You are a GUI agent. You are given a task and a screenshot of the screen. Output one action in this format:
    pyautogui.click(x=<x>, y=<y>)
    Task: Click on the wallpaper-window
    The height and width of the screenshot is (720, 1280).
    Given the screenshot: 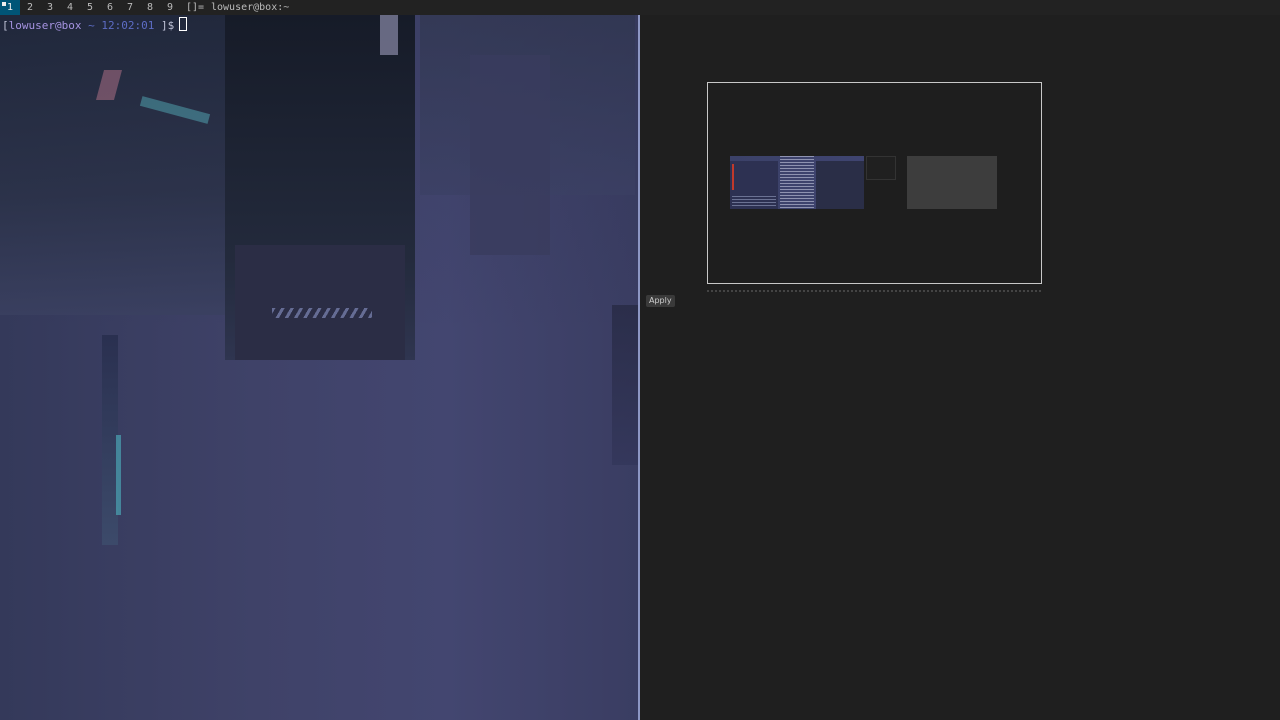 What is the action you would take?
    pyautogui.click(x=389, y=35)
    